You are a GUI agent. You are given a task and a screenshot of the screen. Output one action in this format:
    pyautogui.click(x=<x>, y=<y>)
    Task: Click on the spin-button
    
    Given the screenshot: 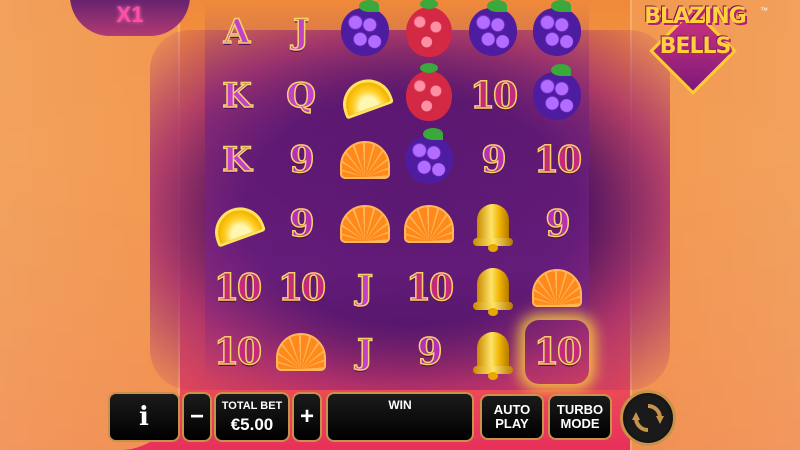 What is the action you would take?
    pyautogui.click(x=648, y=418)
    